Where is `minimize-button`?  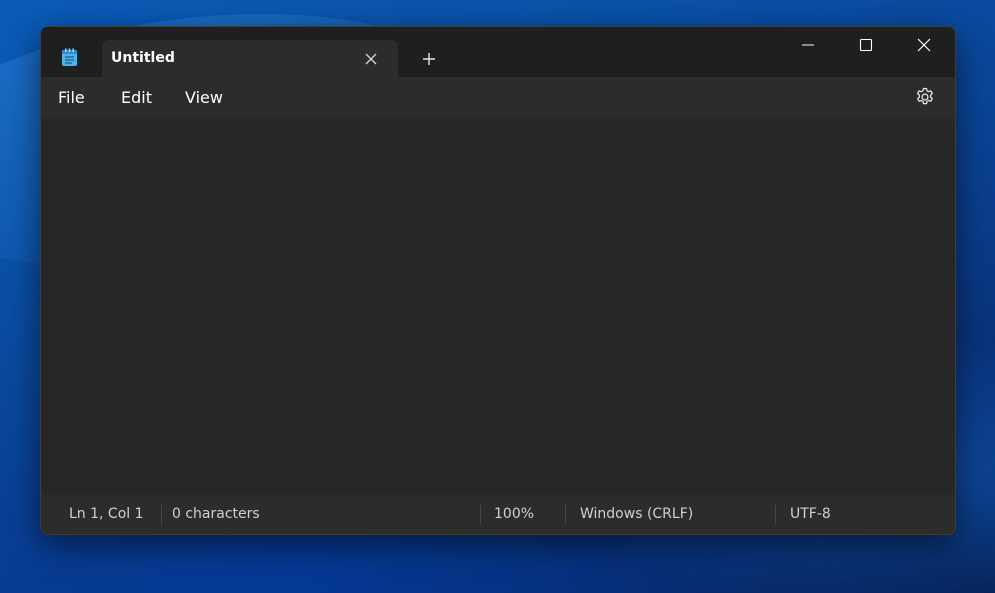
minimize-button is located at coordinates (808, 45).